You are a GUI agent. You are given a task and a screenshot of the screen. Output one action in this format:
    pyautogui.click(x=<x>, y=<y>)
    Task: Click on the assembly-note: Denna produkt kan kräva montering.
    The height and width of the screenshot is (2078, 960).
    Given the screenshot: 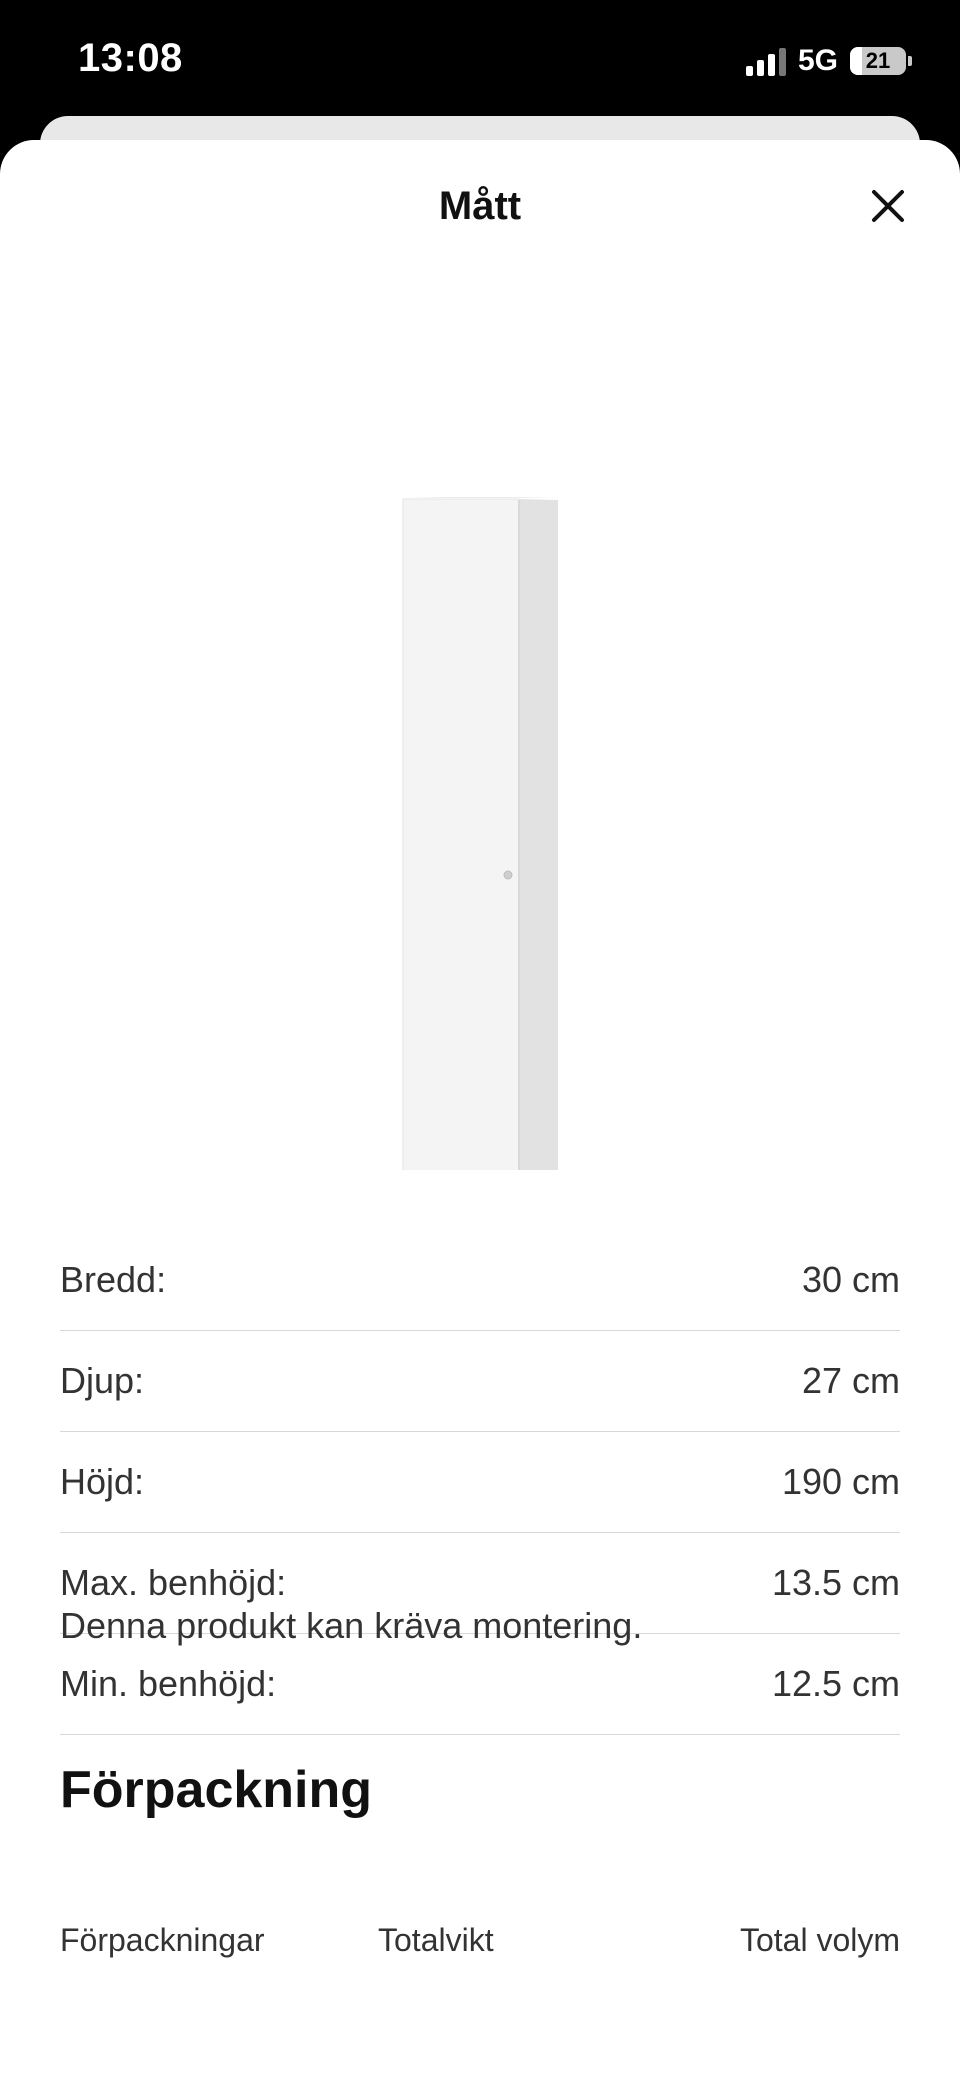 What is the action you would take?
    pyautogui.click(x=351, y=1625)
    